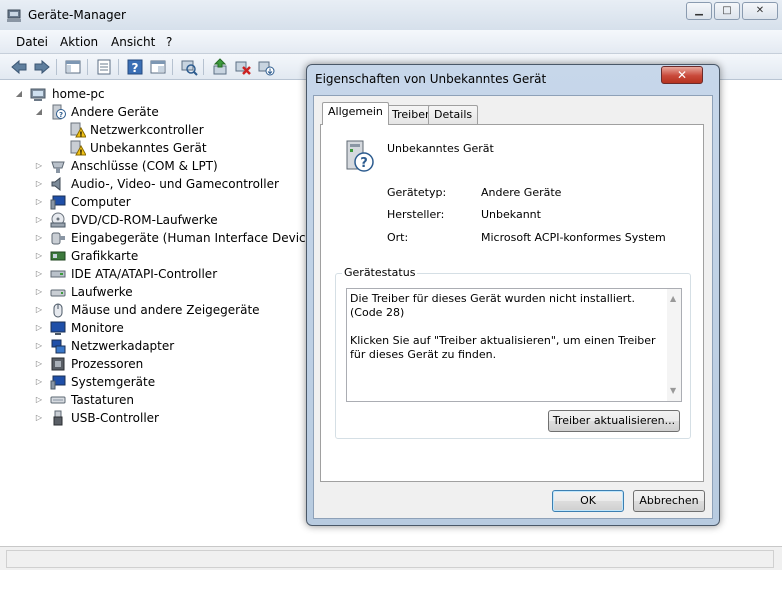 The image size is (782, 600). Describe the element at coordinates (164, 292) in the screenshot. I see `tree-category-laufwerke: ▷ Laufwerke` at that location.